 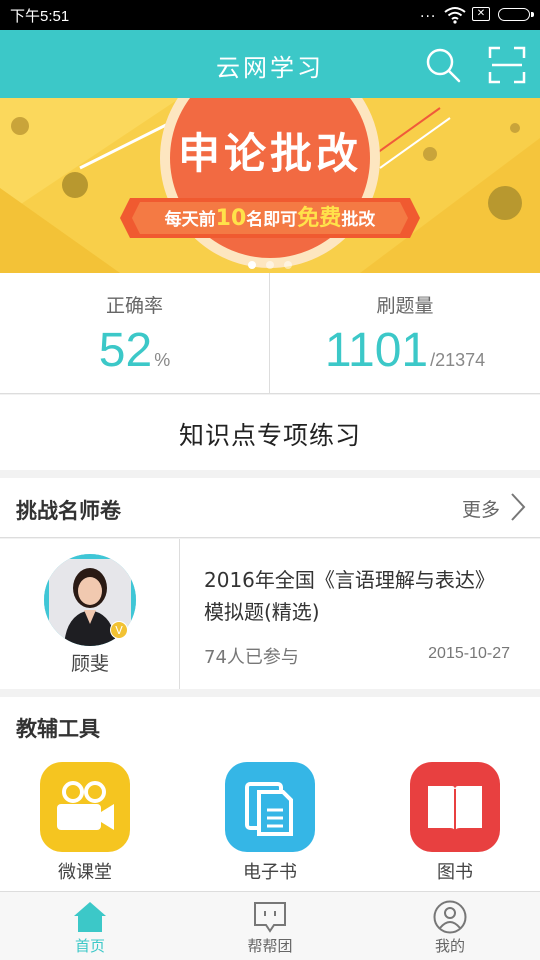 What do you see at coordinates (270, 946) in the screenshot?
I see `nav-label: 帮帮团` at bounding box center [270, 946].